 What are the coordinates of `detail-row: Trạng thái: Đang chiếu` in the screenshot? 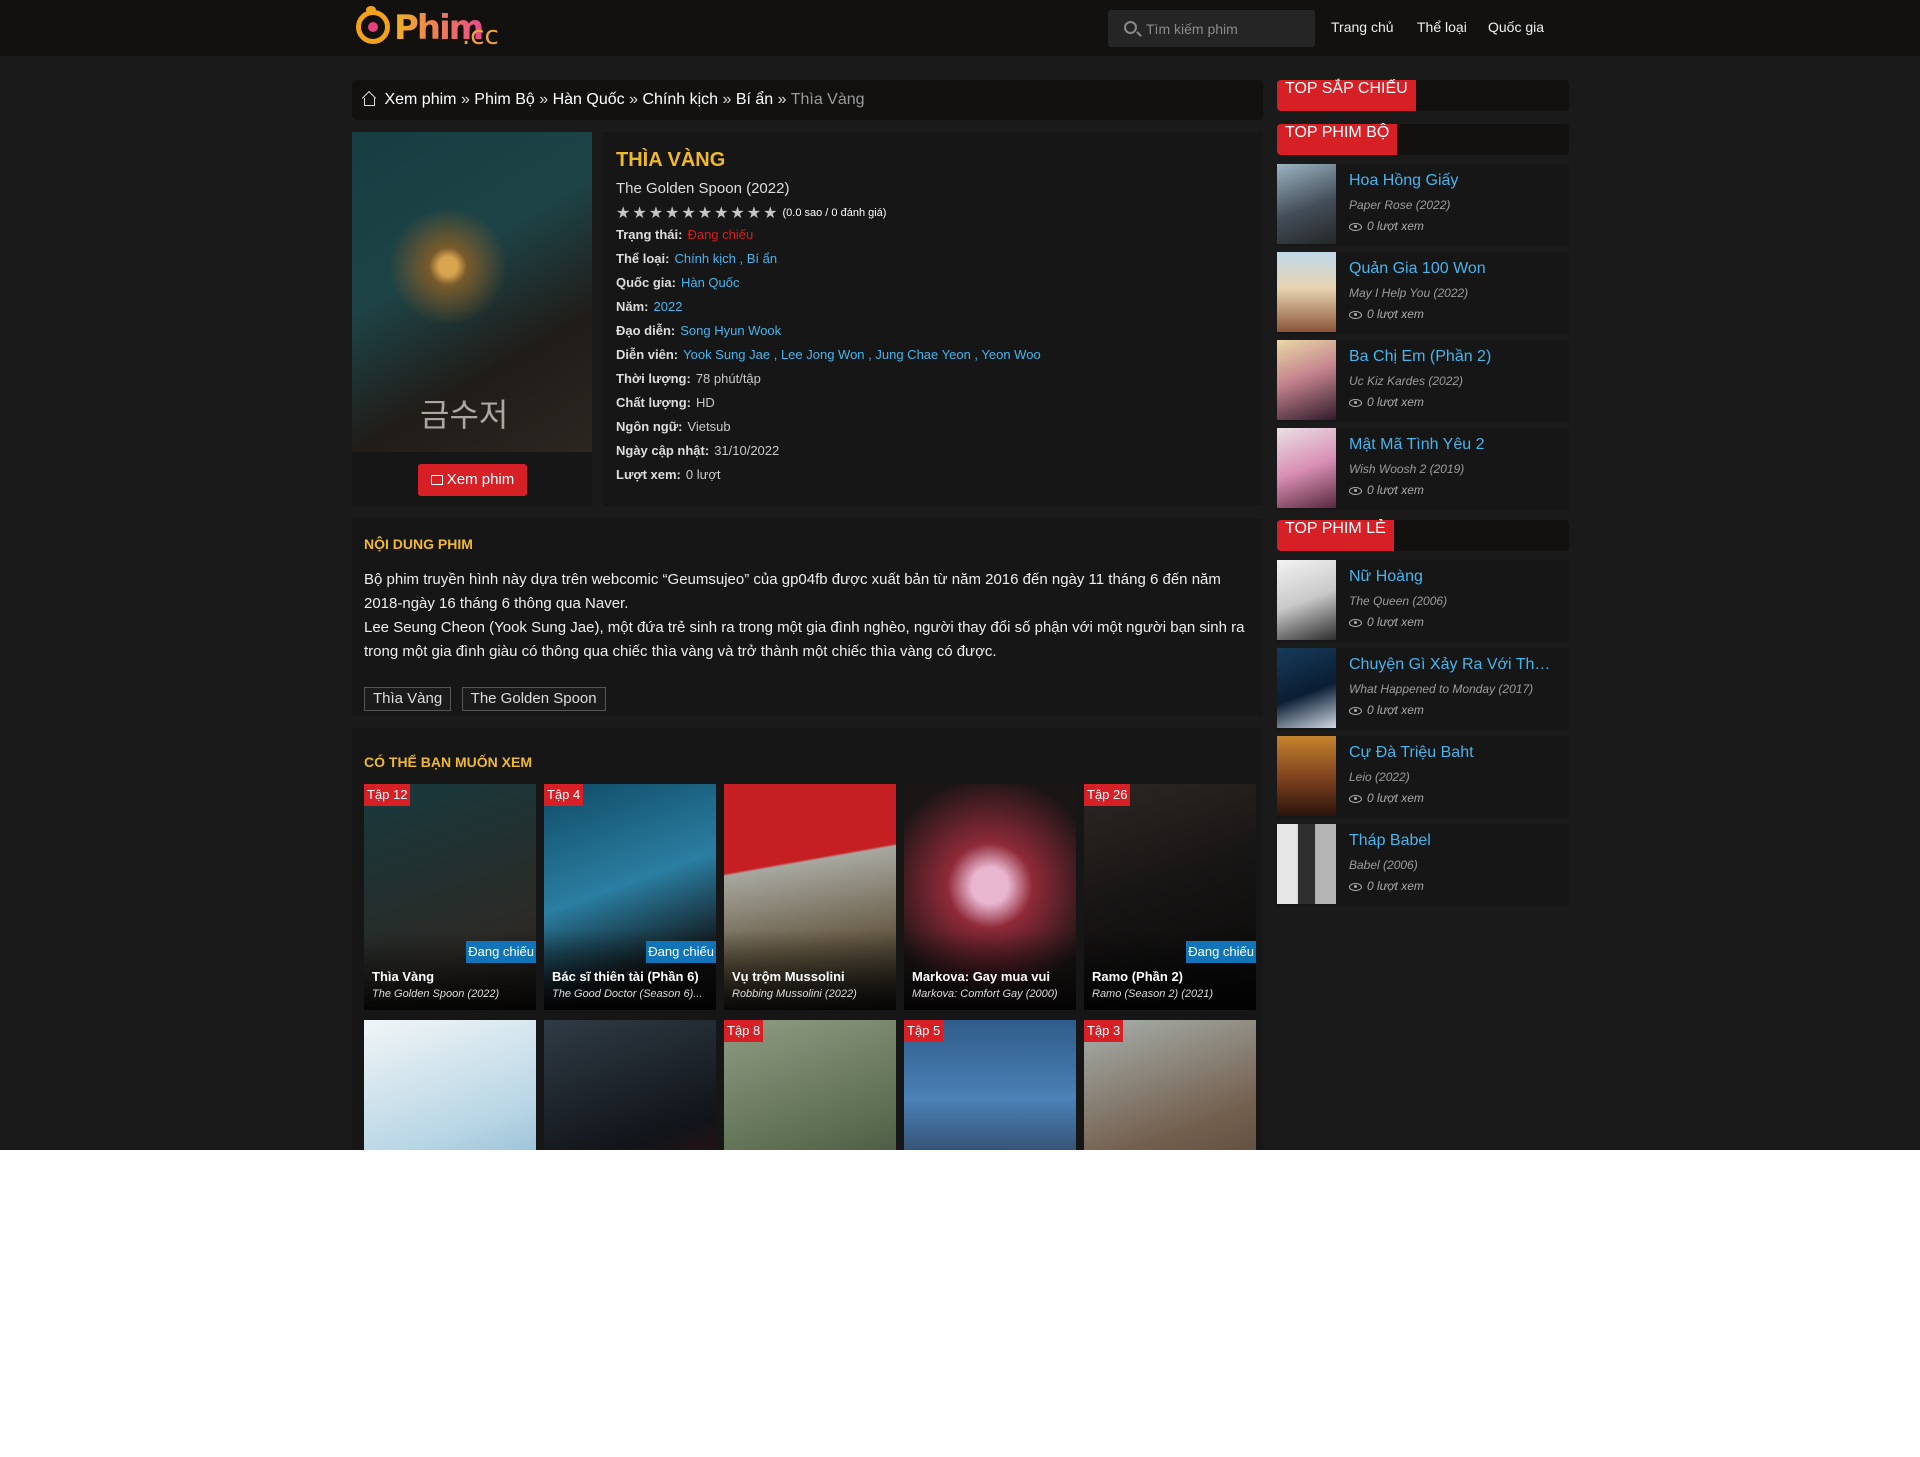 It's located at (933, 235).